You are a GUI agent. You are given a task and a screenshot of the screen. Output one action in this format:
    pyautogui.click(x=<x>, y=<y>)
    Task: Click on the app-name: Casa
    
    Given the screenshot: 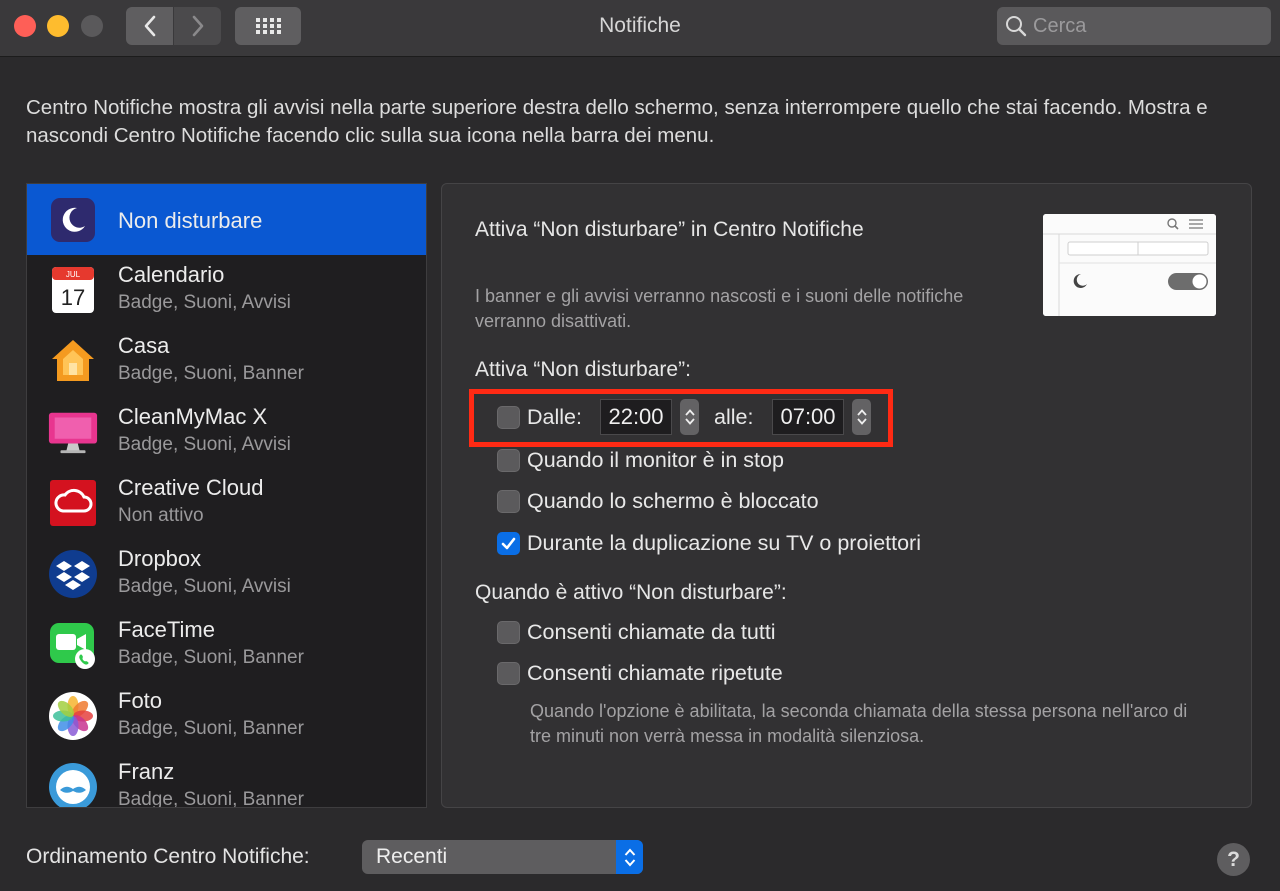 What is the action you would take?
    pyautogui.click(x=144, y=345)
    